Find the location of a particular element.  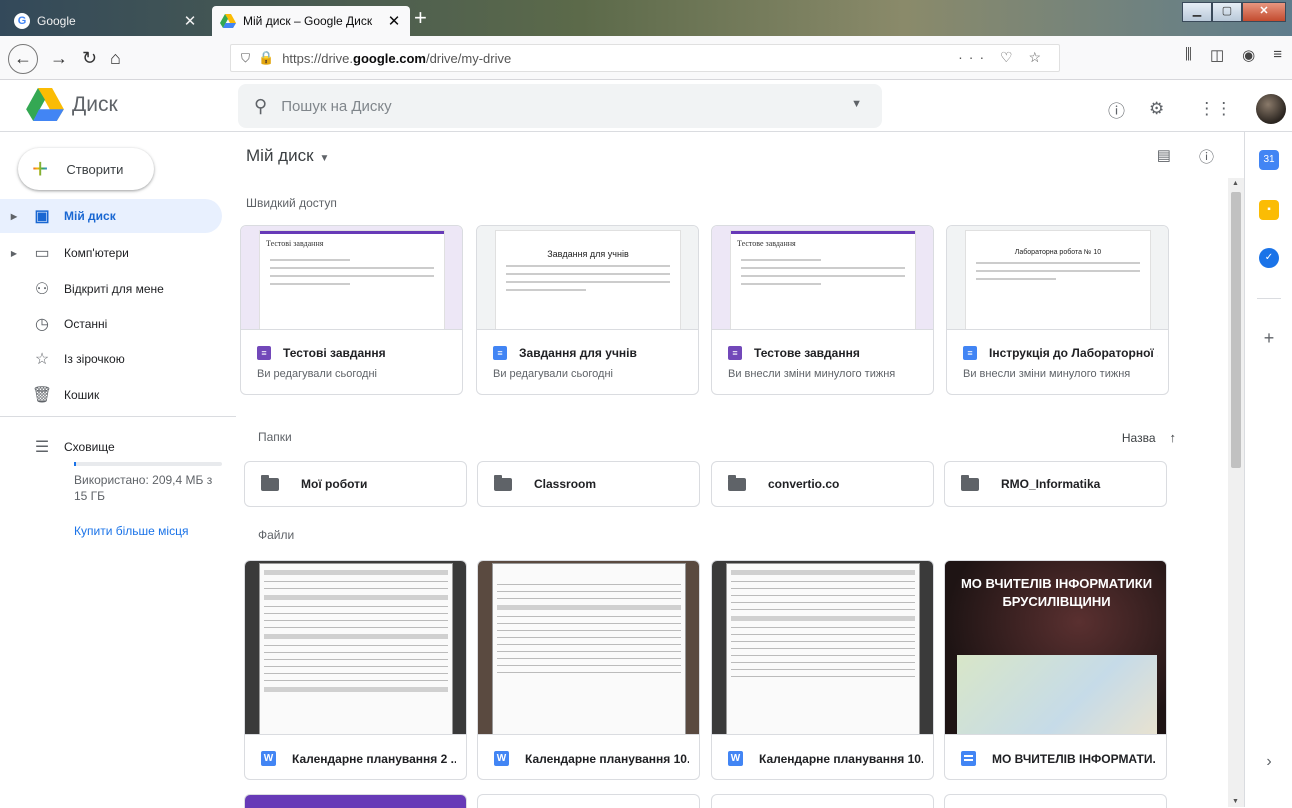

preview-title: Тестові завдання is located at coordinates (295, 243).